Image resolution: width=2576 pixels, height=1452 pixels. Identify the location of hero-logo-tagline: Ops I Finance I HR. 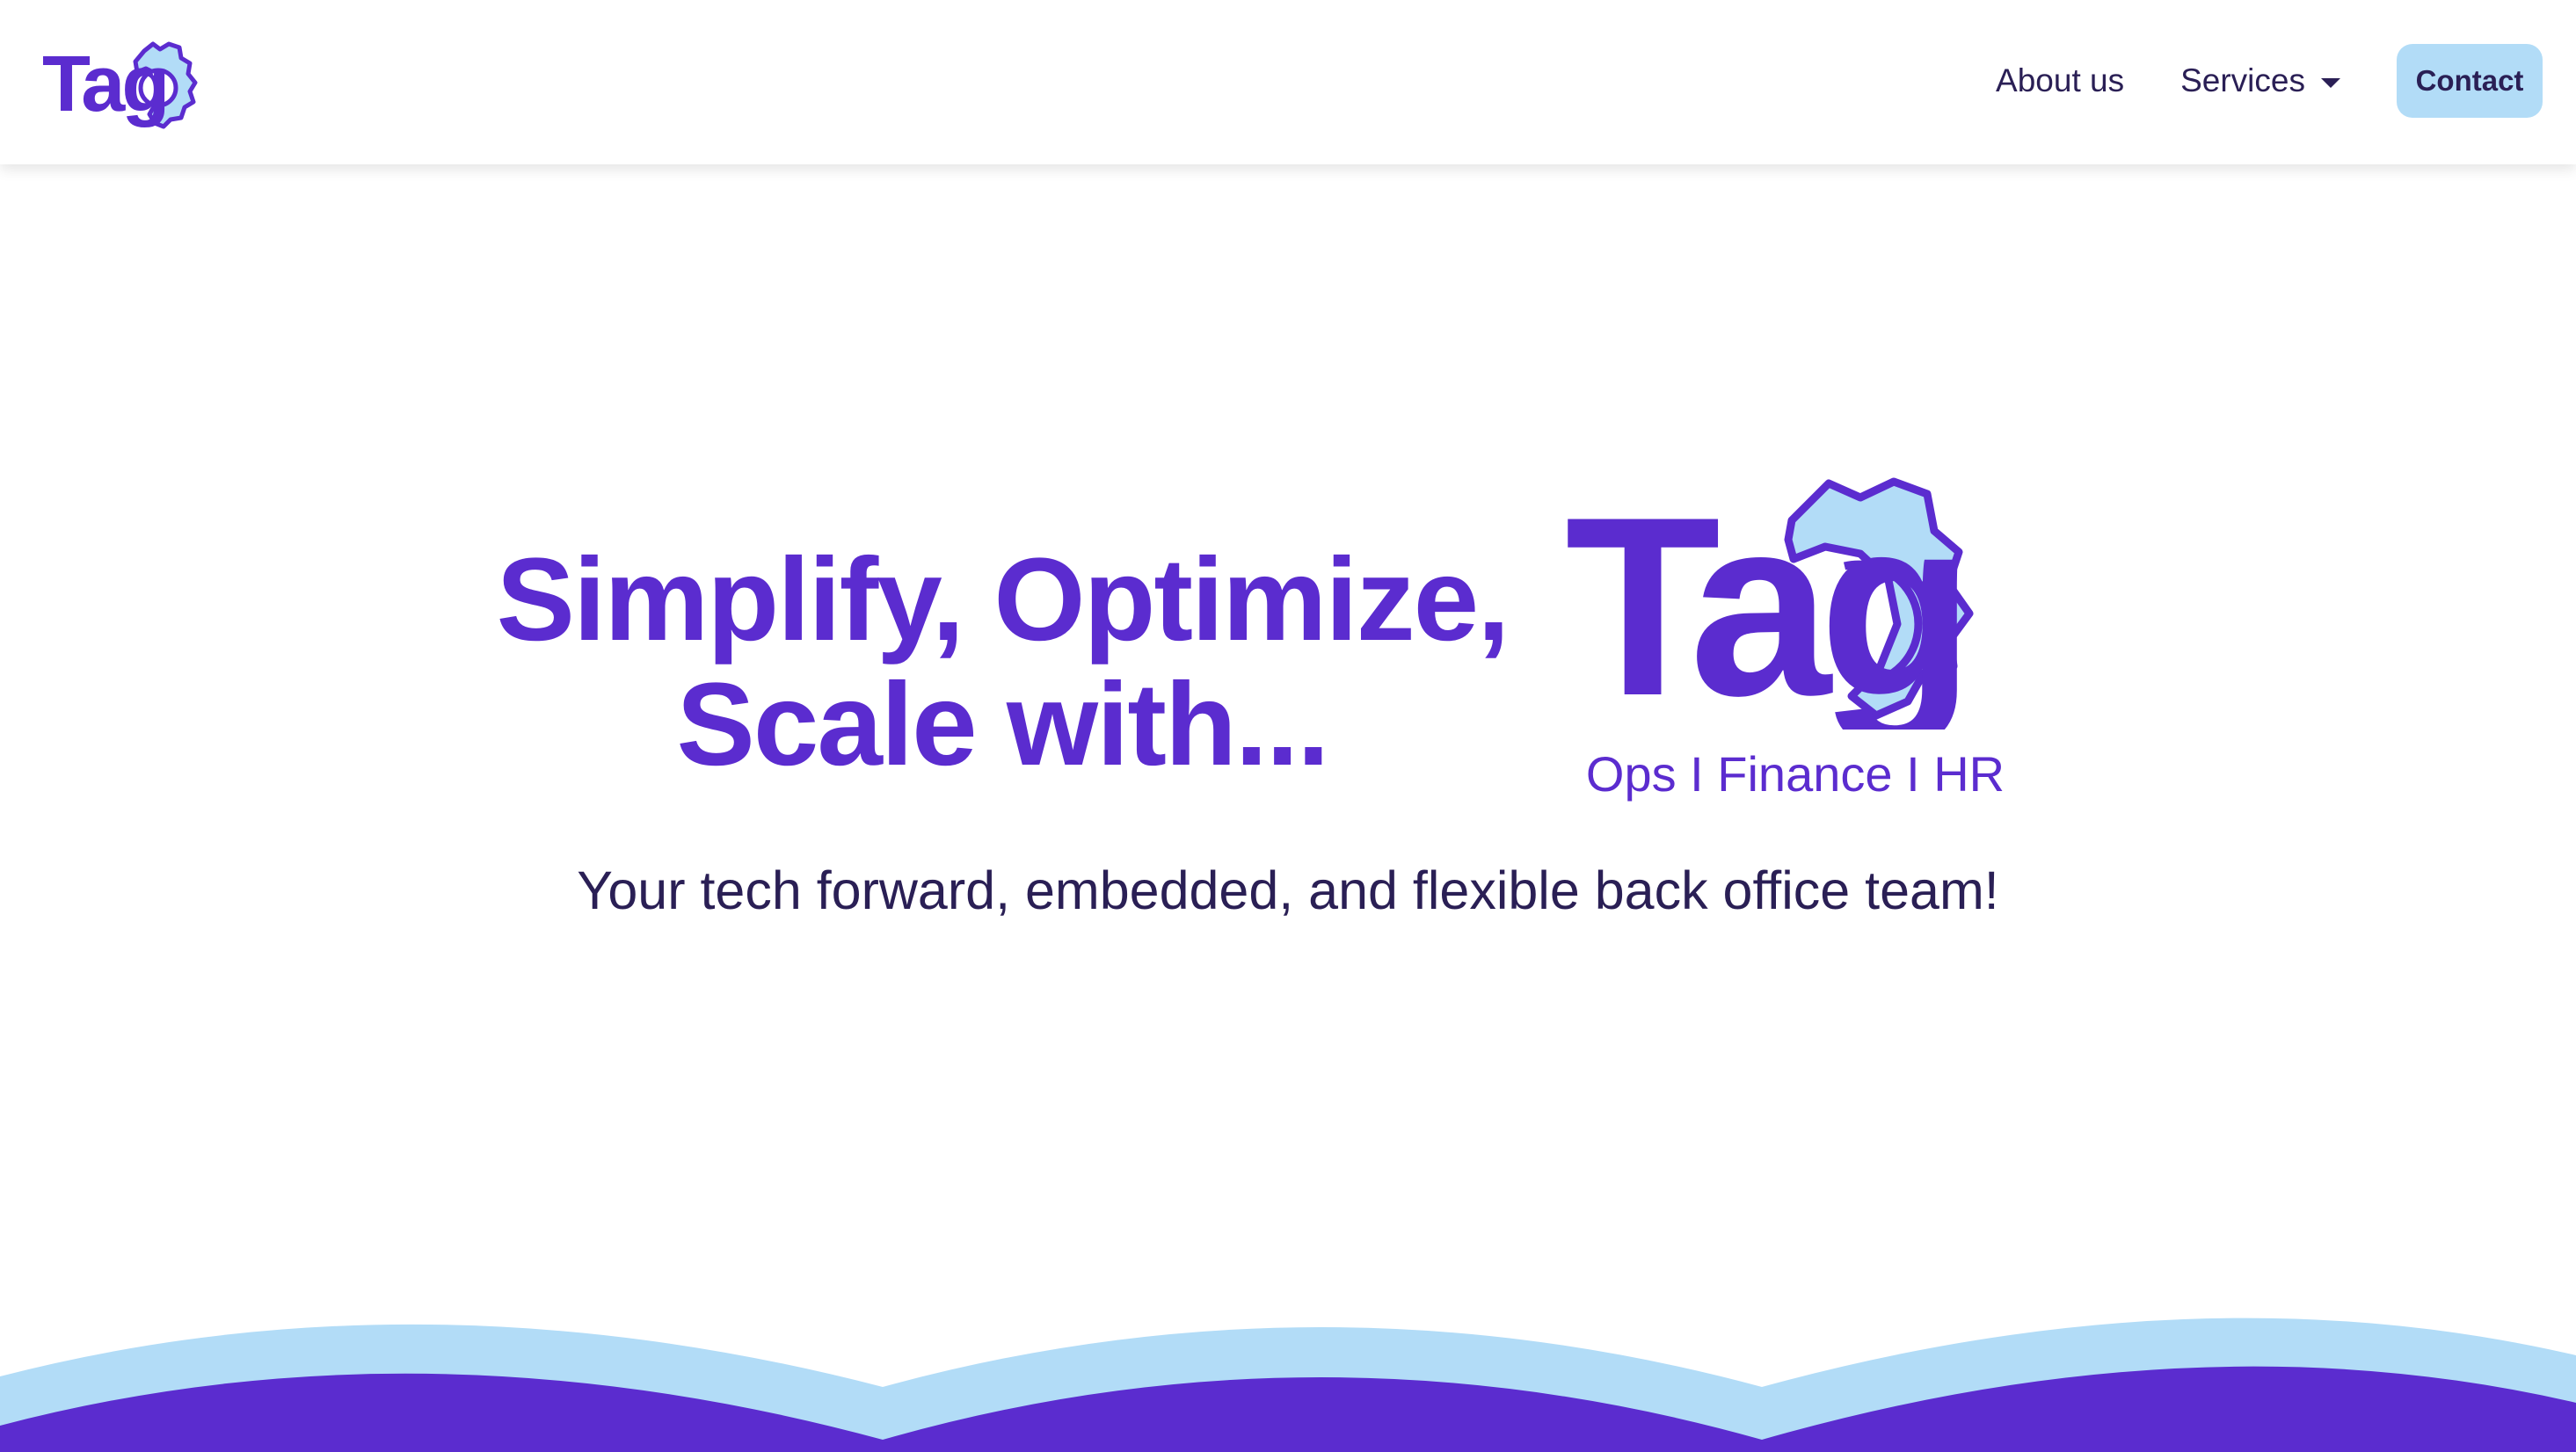
(1795, 774).